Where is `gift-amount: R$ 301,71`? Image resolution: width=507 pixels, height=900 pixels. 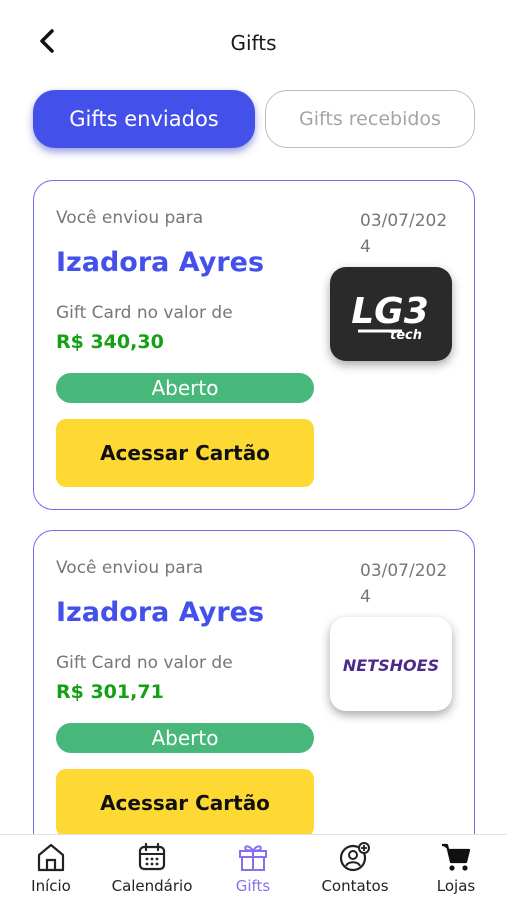
gift-amount: R$ 301,71 is located at coordinates (110, 692).